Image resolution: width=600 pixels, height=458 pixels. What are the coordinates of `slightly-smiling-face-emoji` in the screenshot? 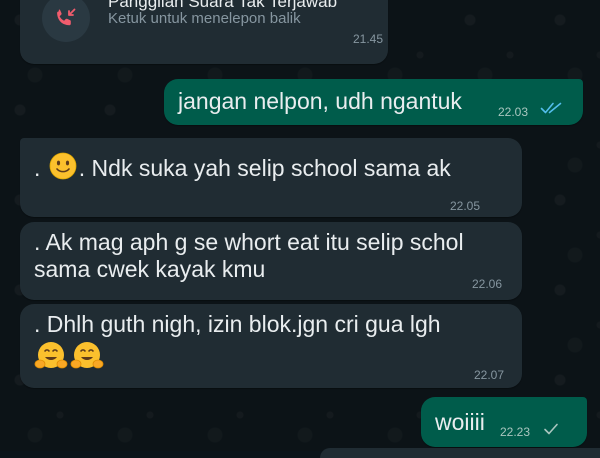 It's located at (63, 166).